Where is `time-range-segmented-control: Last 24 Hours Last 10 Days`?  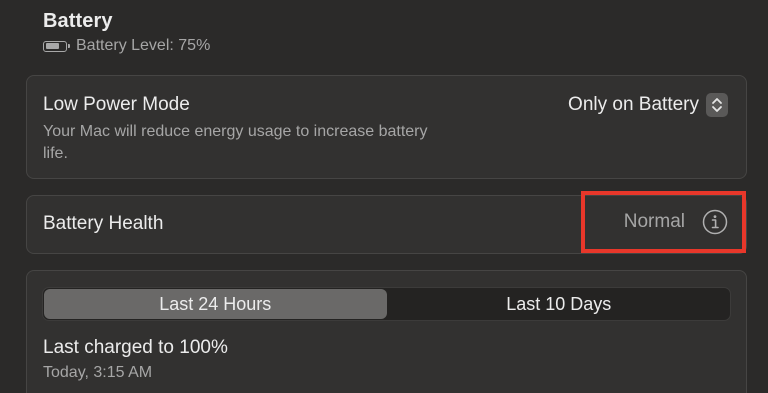 time-range-segmented-control: Last 24 Hours Last 10 Days is located at coordinates (386, 304).